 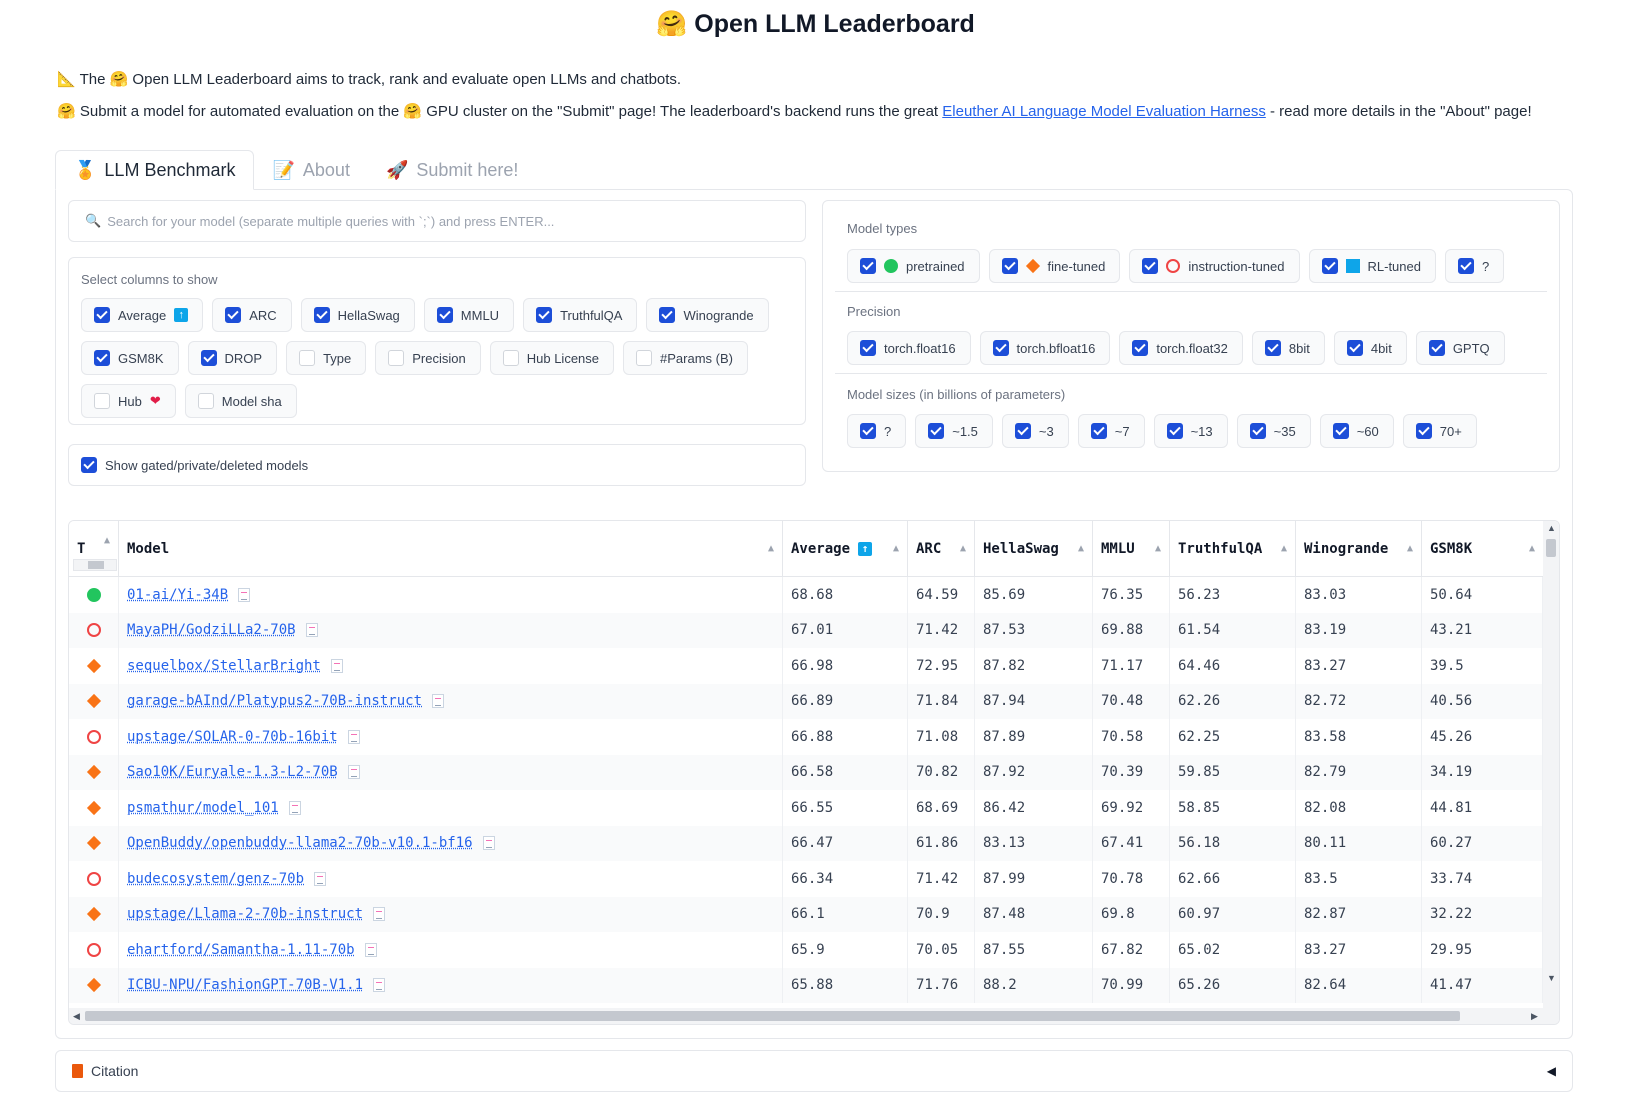 I want to click on filter-float16: torch.float16, so click(x=909, y=348).